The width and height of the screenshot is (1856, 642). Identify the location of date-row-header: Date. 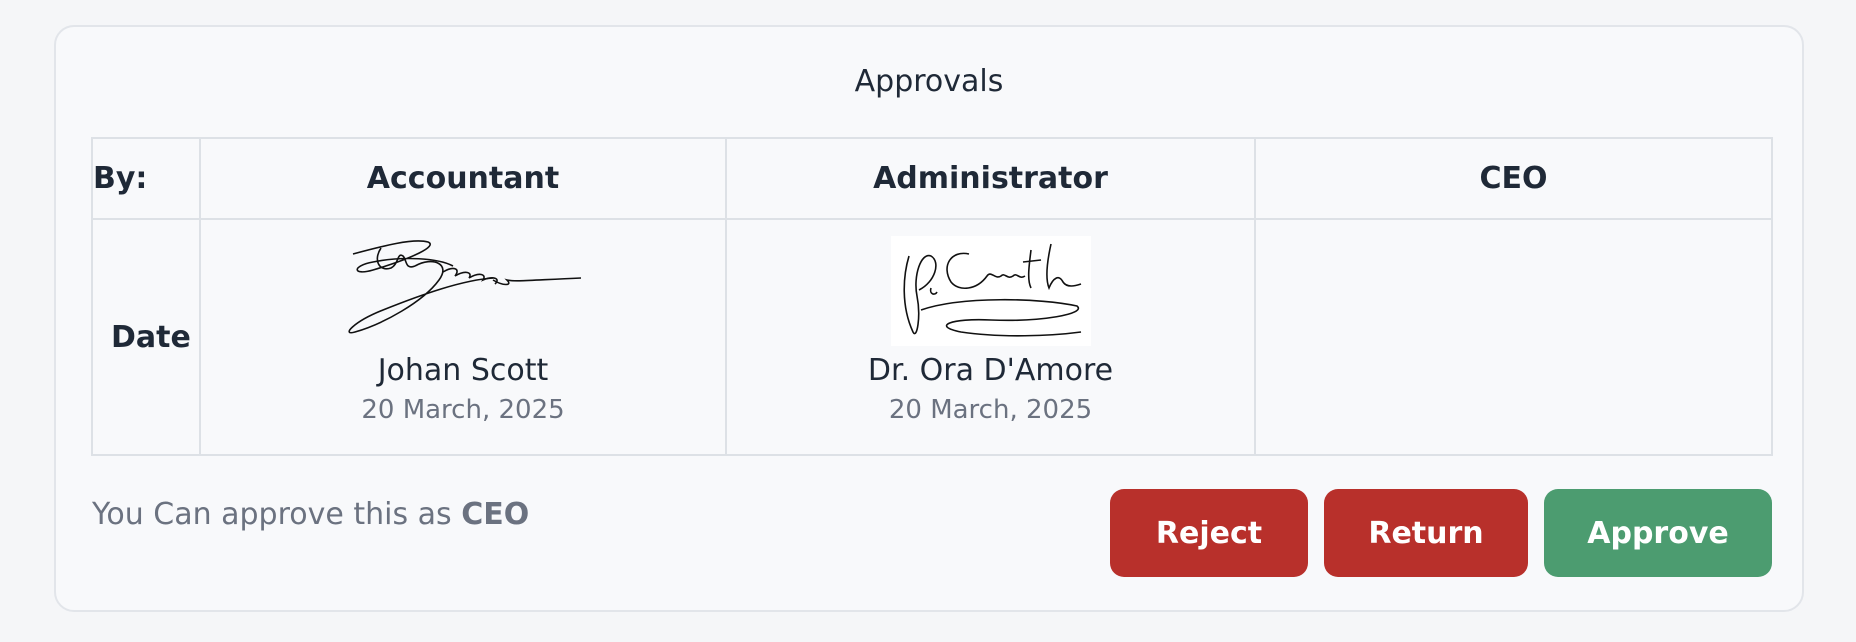
(146, 337).